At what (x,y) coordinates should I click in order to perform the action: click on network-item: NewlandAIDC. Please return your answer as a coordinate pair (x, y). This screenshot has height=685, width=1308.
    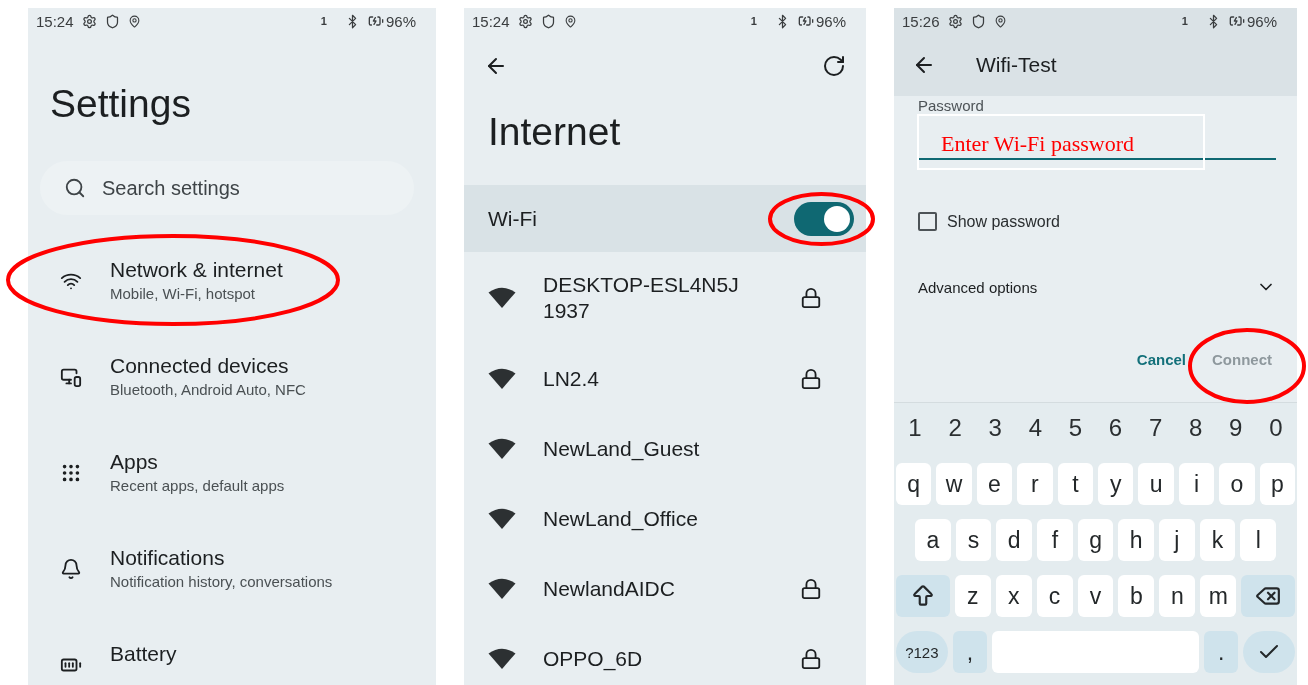
    Looking at the image, I should click on (665, 589).